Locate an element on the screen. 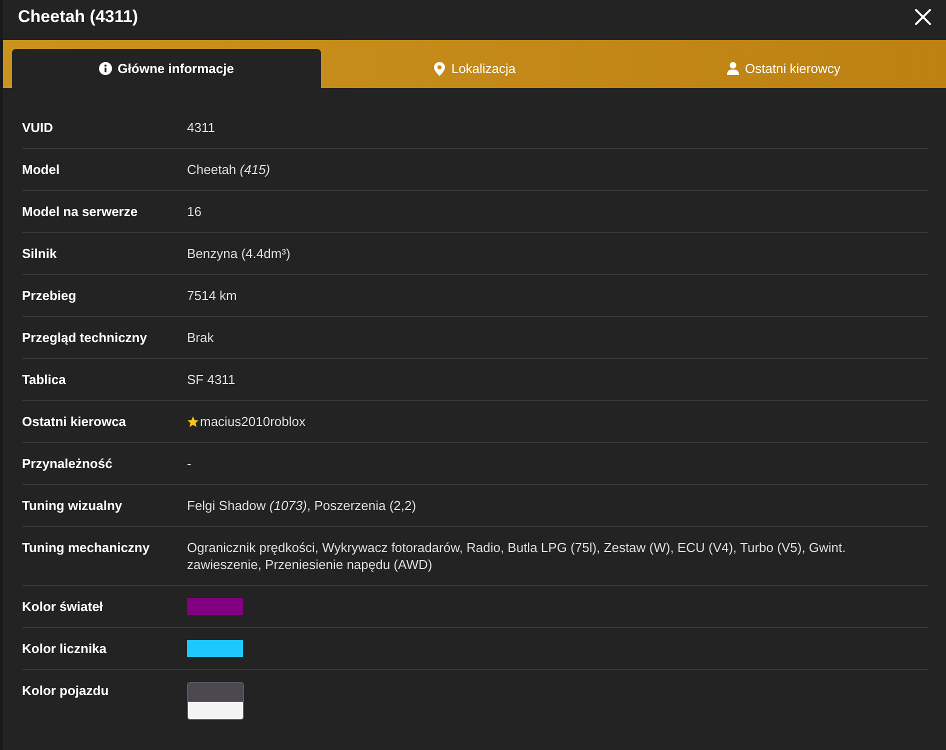 This screenshot has height=750, width=946. field-label: Przegląd techniczny is located at coordinates (85, 337).